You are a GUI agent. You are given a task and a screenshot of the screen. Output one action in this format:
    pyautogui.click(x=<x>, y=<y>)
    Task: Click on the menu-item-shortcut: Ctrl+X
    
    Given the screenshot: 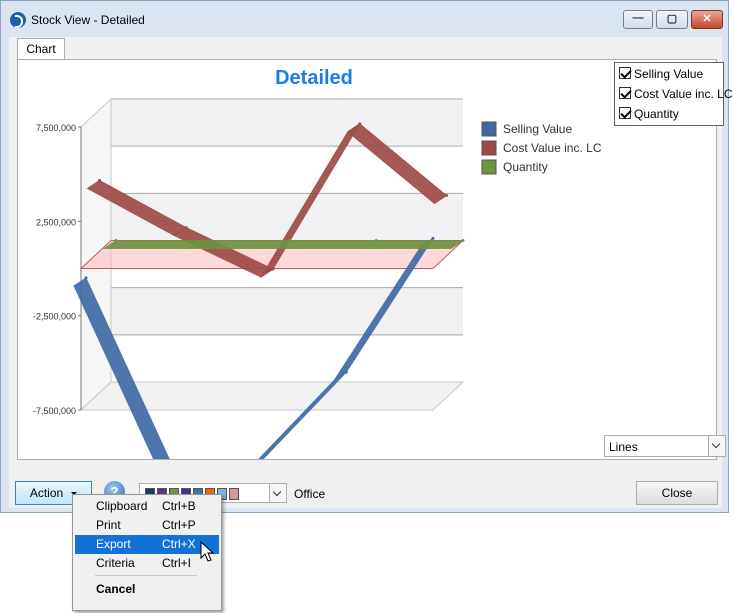 What is the action you would take?
    pyautogui.click(x=179, y=544)
    